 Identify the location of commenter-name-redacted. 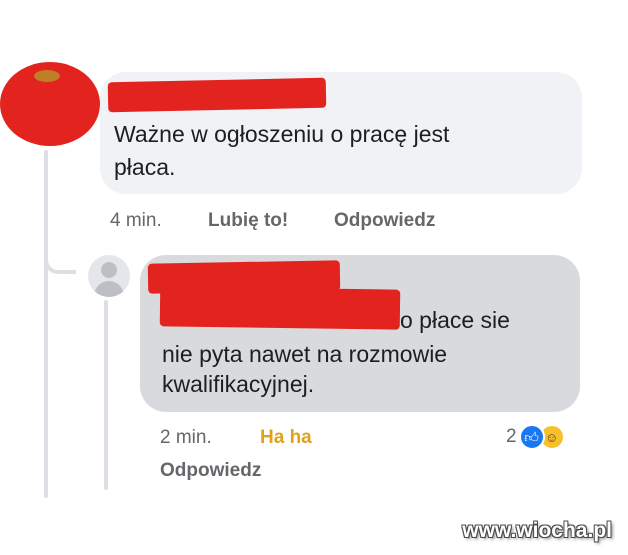
(217, 95).